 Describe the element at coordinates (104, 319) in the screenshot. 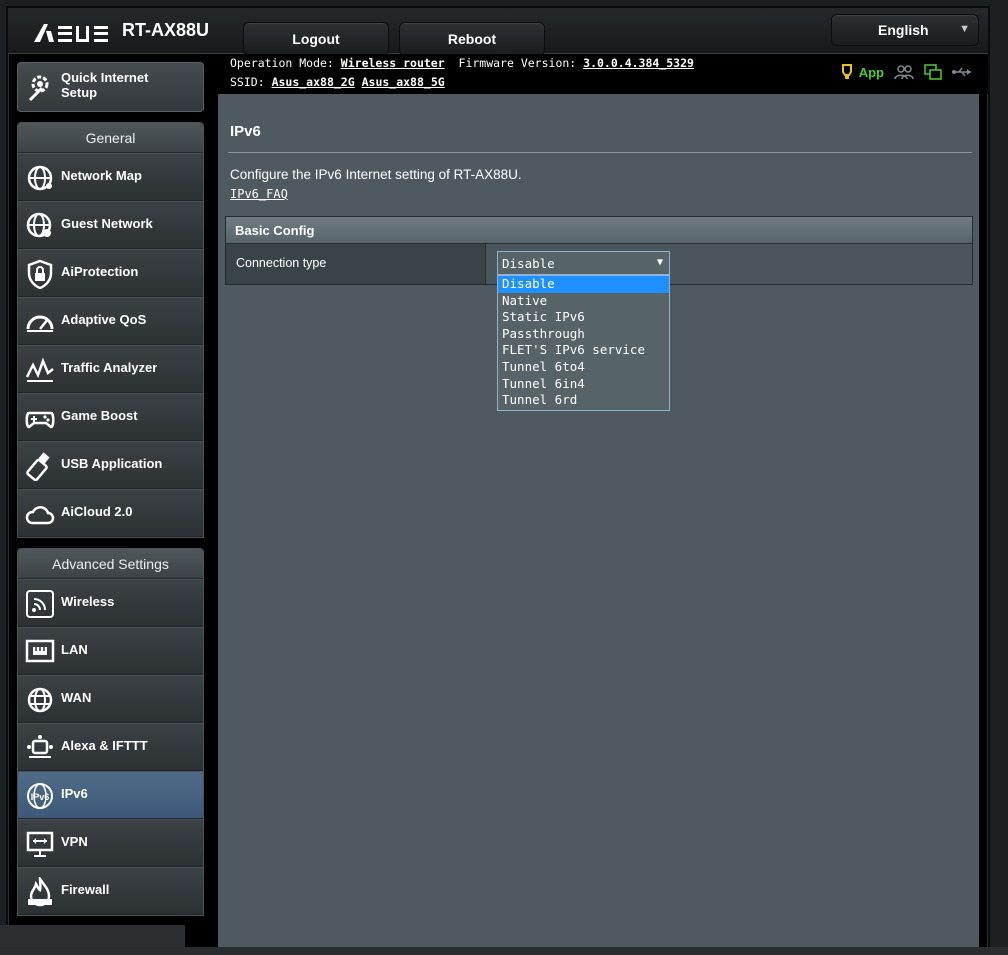

I see `sidebar-item-label: Adaptive QoS` at that location.